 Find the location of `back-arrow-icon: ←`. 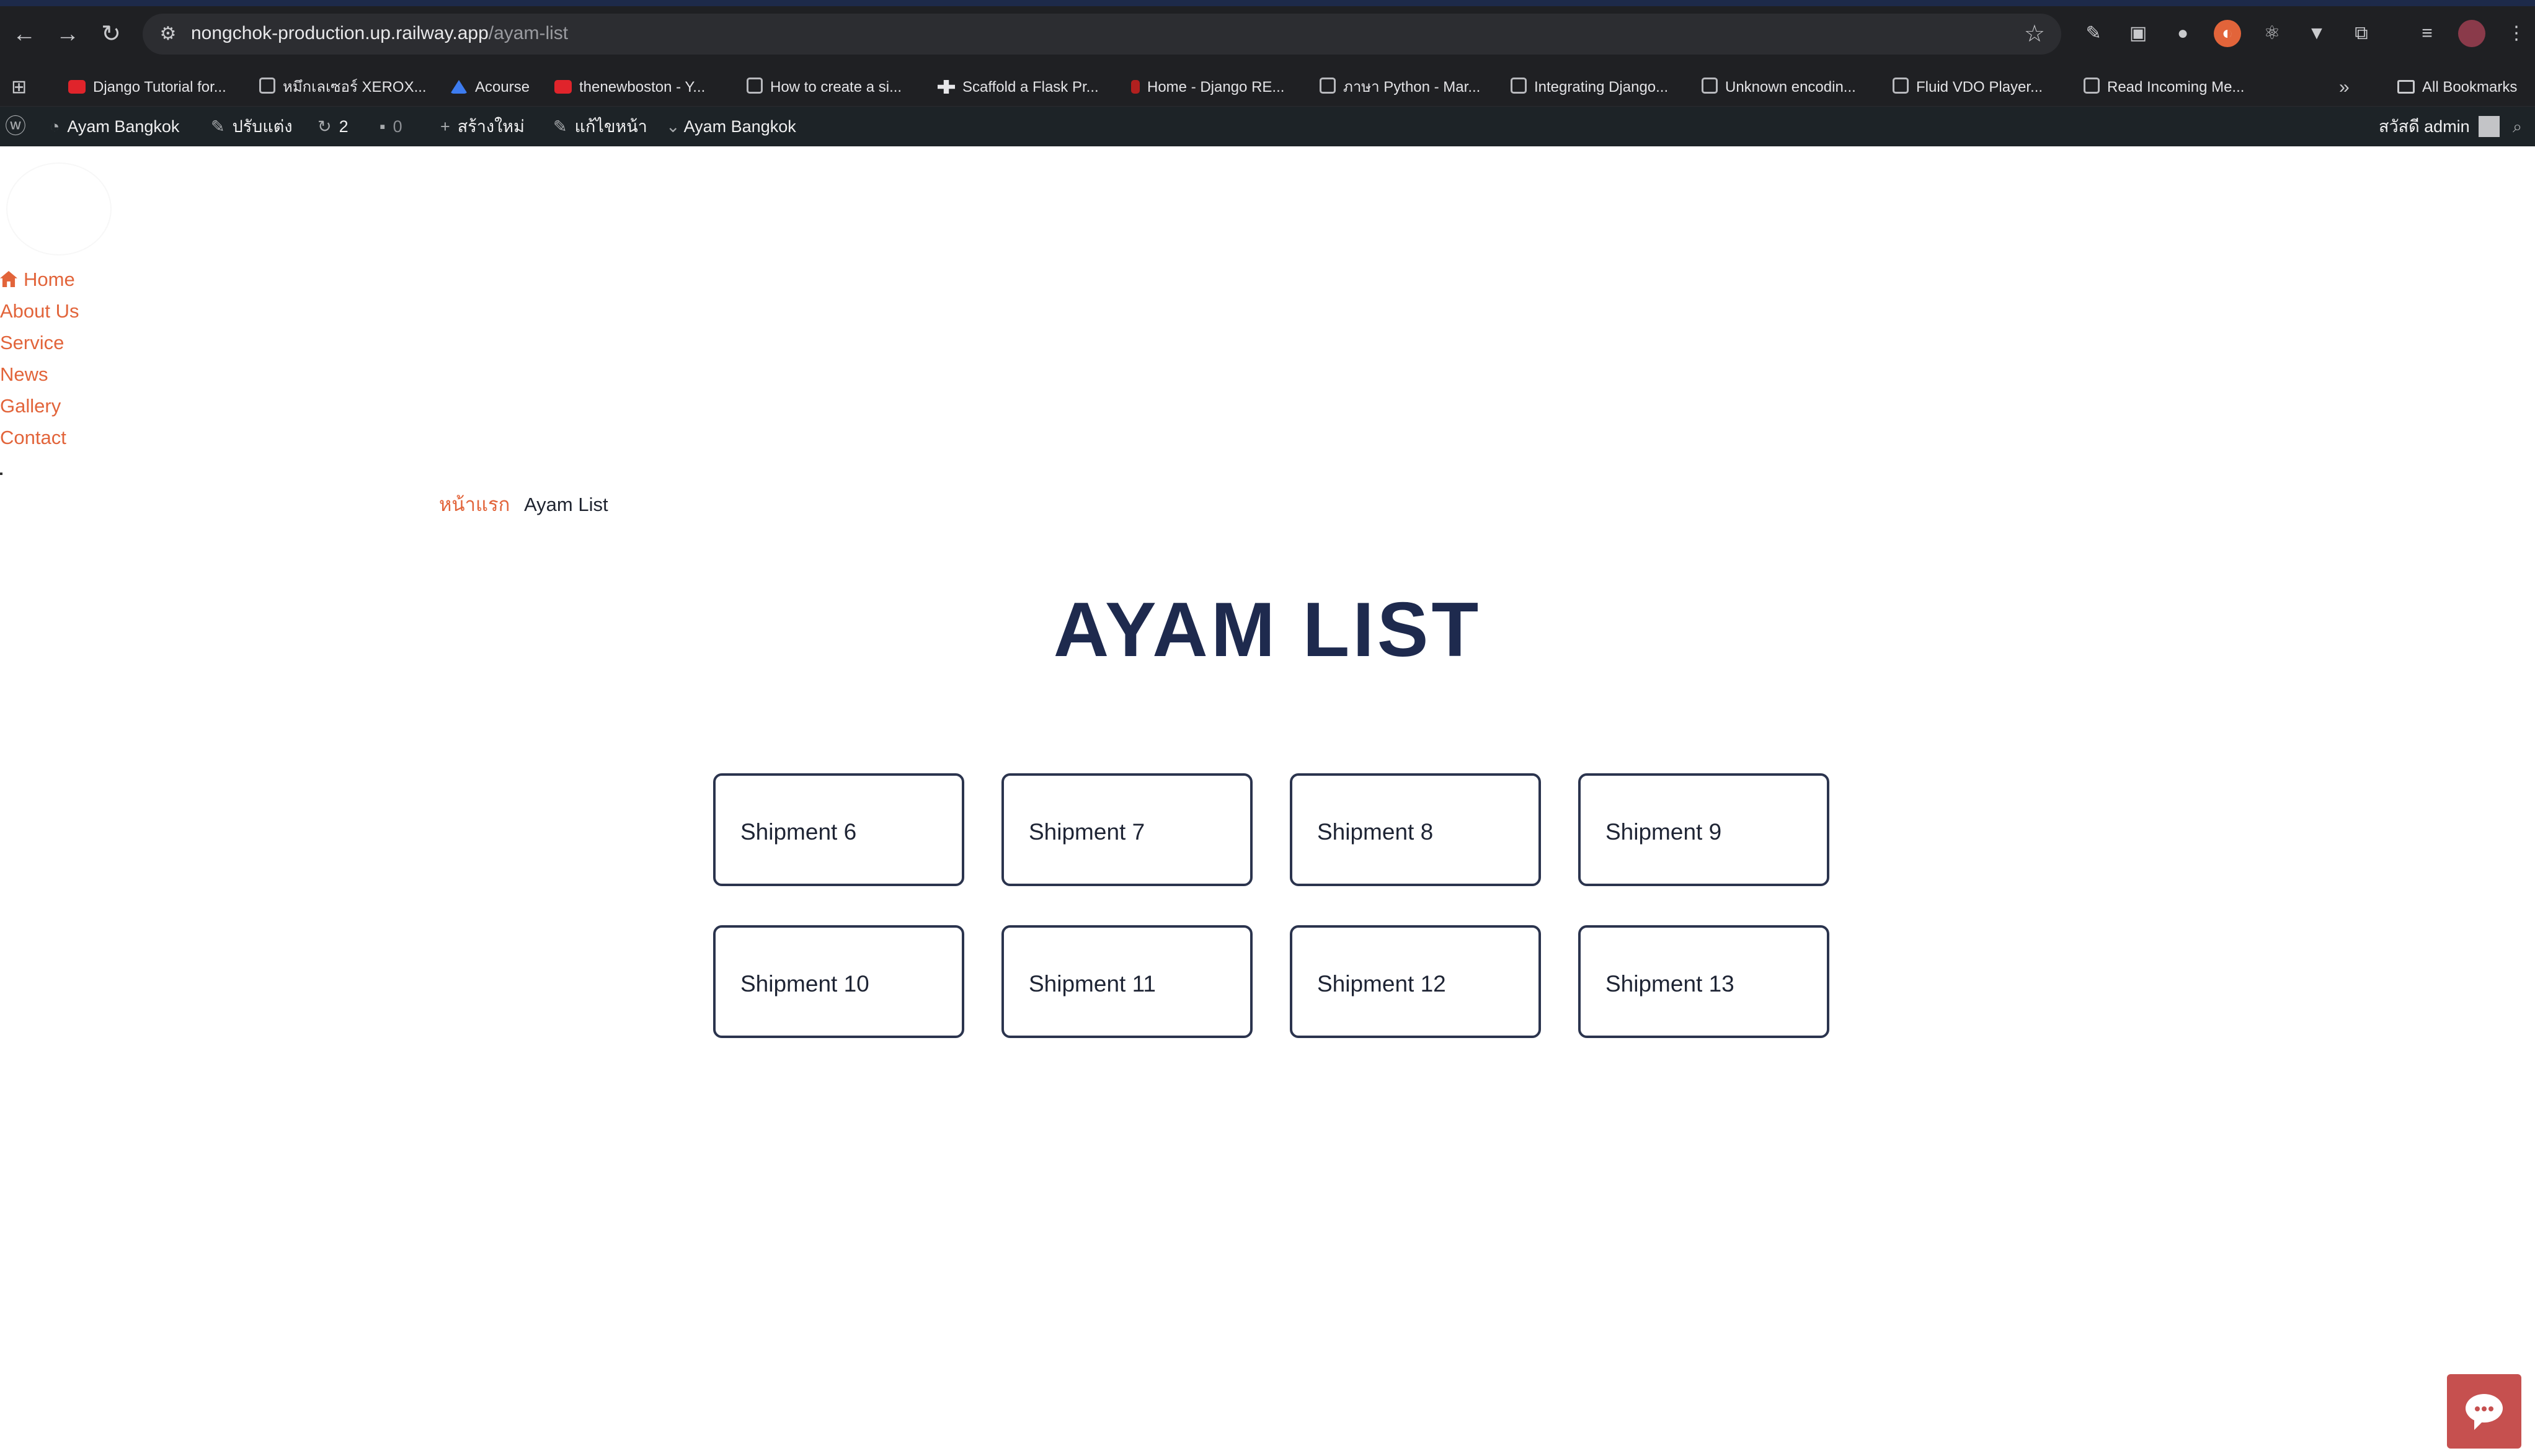

back-arrow-icon: ← is located at coordinates (24, 34).